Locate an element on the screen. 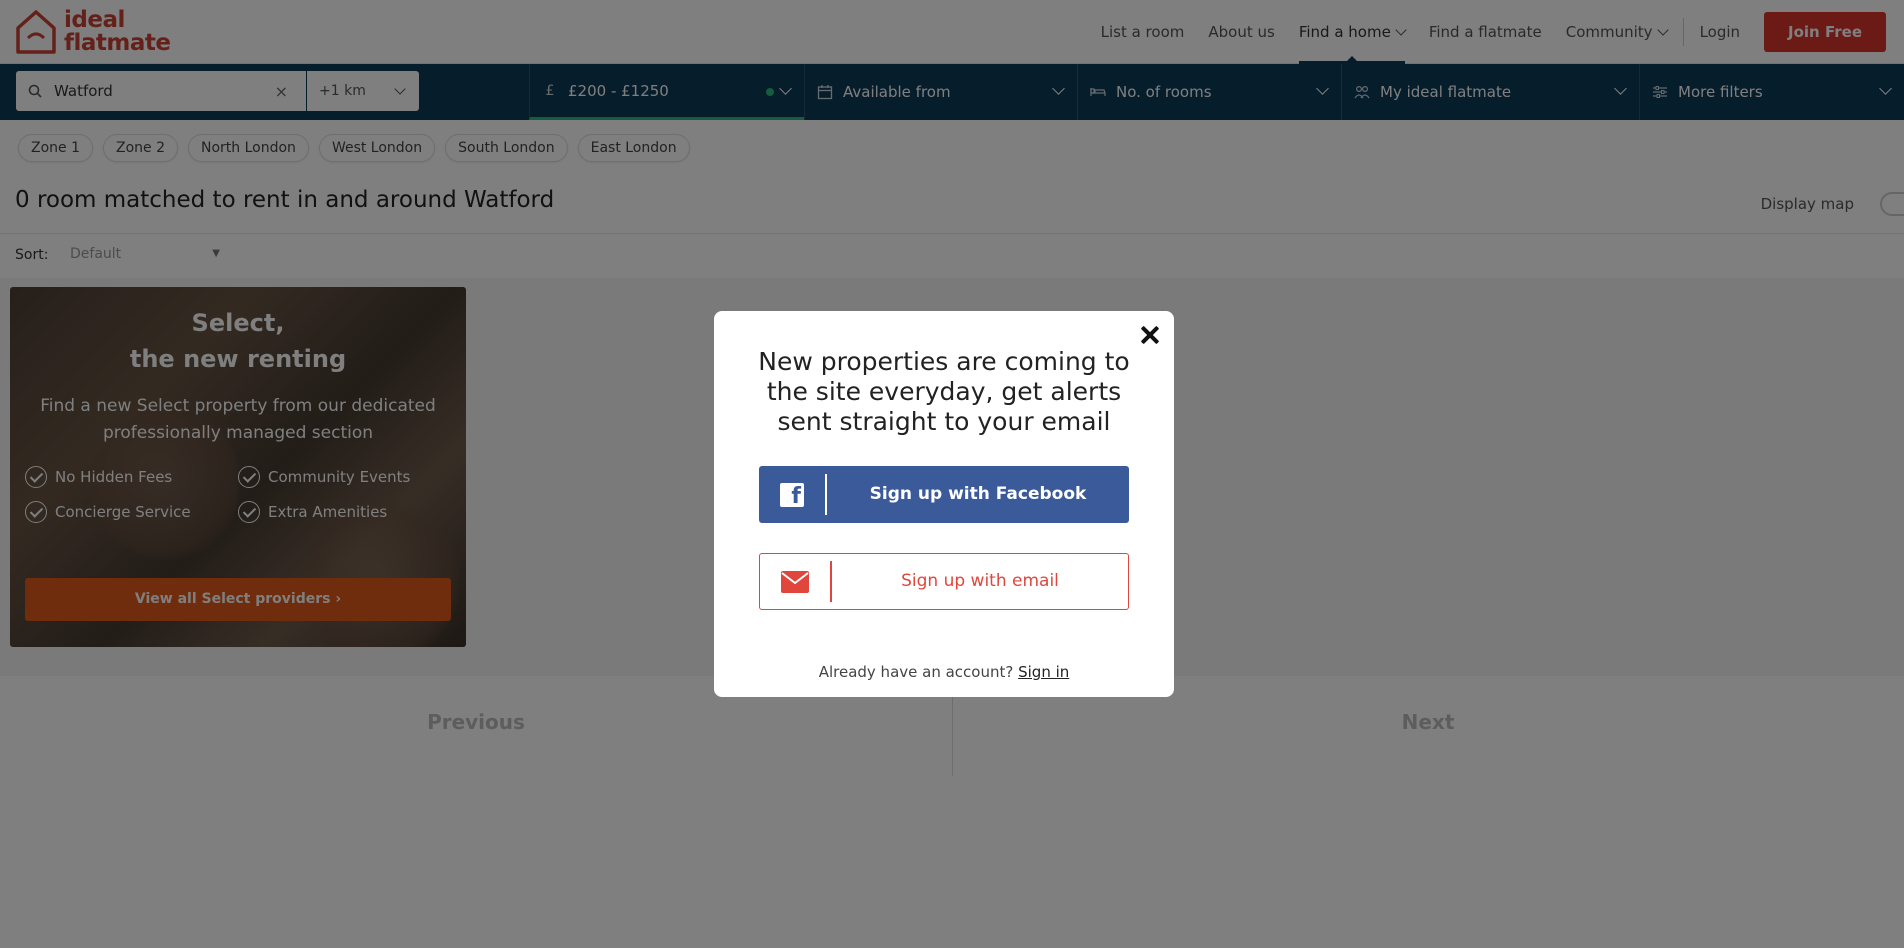 The width and height of the screenshot is (1904, 948). email-signup-button: Sign up with email is located at coordinates (944, 581).